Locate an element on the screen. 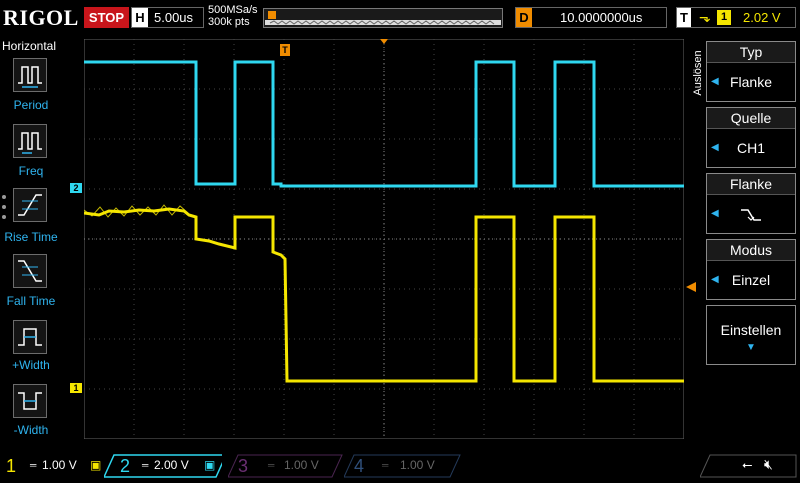 The width and height of the screenshot is (800, 483). trigger-mode-softkey: Modus ◀ Einzel is located at coordinates (751, 269).